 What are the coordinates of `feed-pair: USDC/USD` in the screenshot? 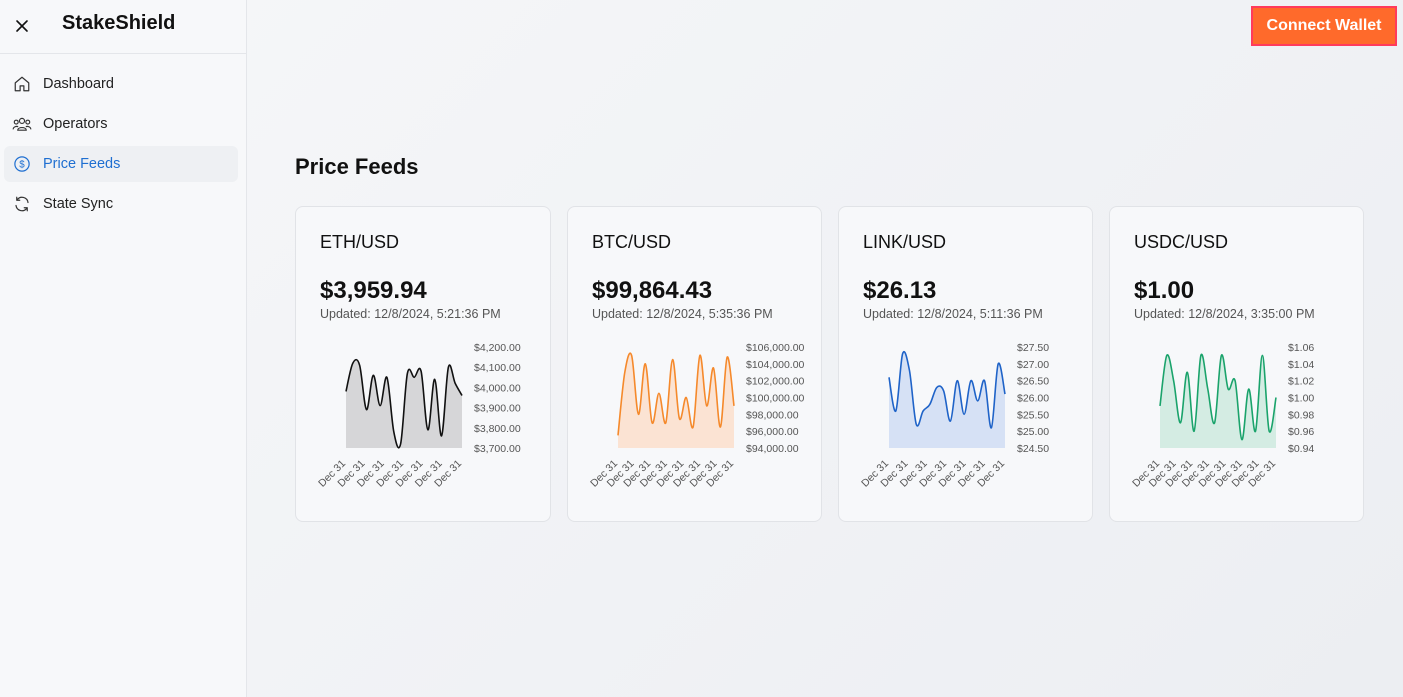 It's located at (1181, 242).